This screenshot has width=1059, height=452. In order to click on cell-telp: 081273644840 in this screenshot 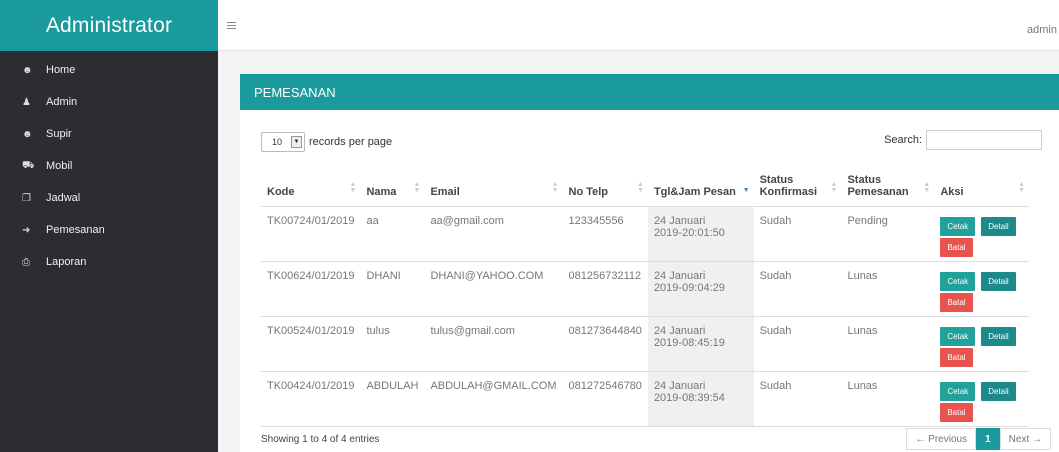, I will do `click(605, 344)`.